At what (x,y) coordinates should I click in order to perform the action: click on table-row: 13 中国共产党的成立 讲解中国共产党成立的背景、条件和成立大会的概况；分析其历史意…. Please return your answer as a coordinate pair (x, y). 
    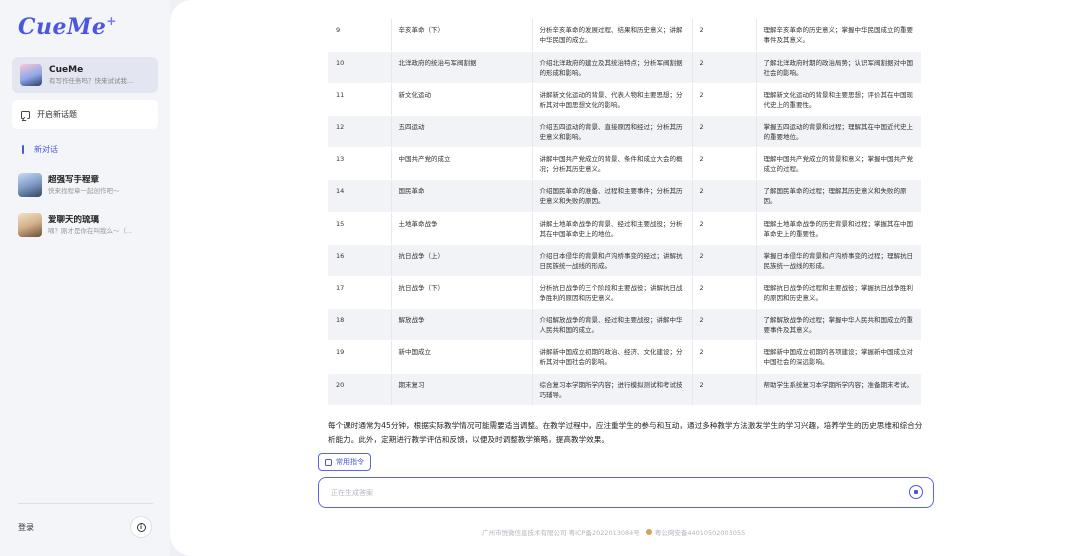
    Looking at the image, I should click on (624, 164).